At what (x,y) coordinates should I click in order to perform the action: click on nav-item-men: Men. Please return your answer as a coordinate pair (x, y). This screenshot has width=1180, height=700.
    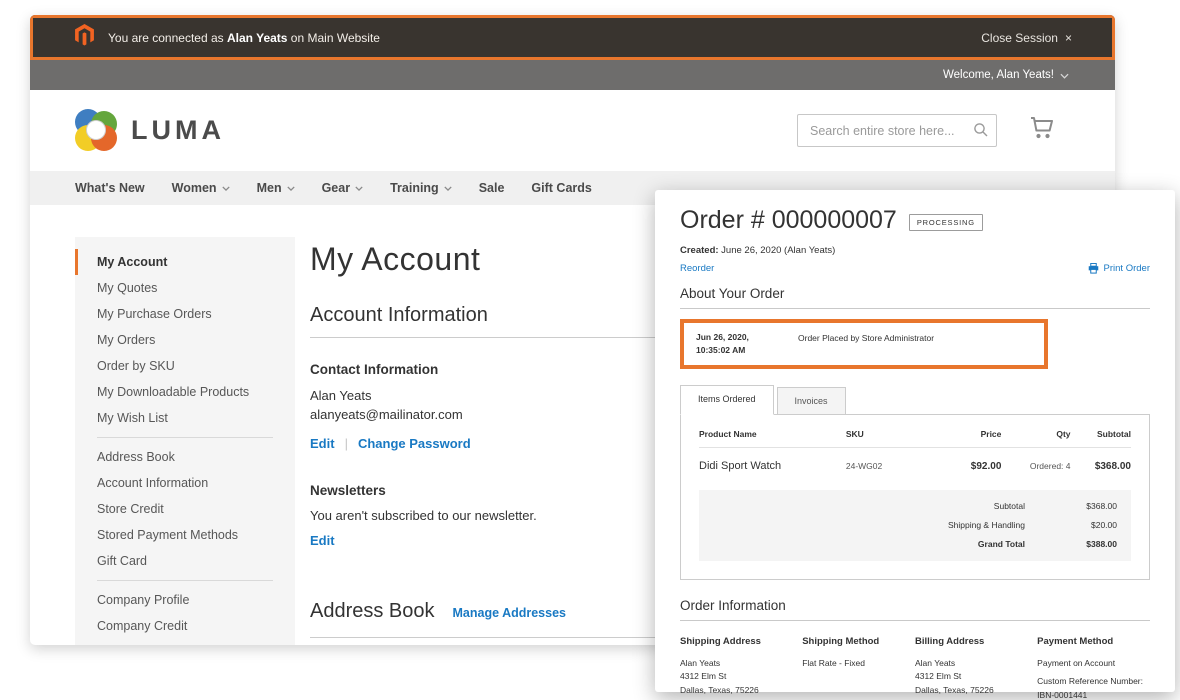
    Looking at the image, I should click on (276, 188).